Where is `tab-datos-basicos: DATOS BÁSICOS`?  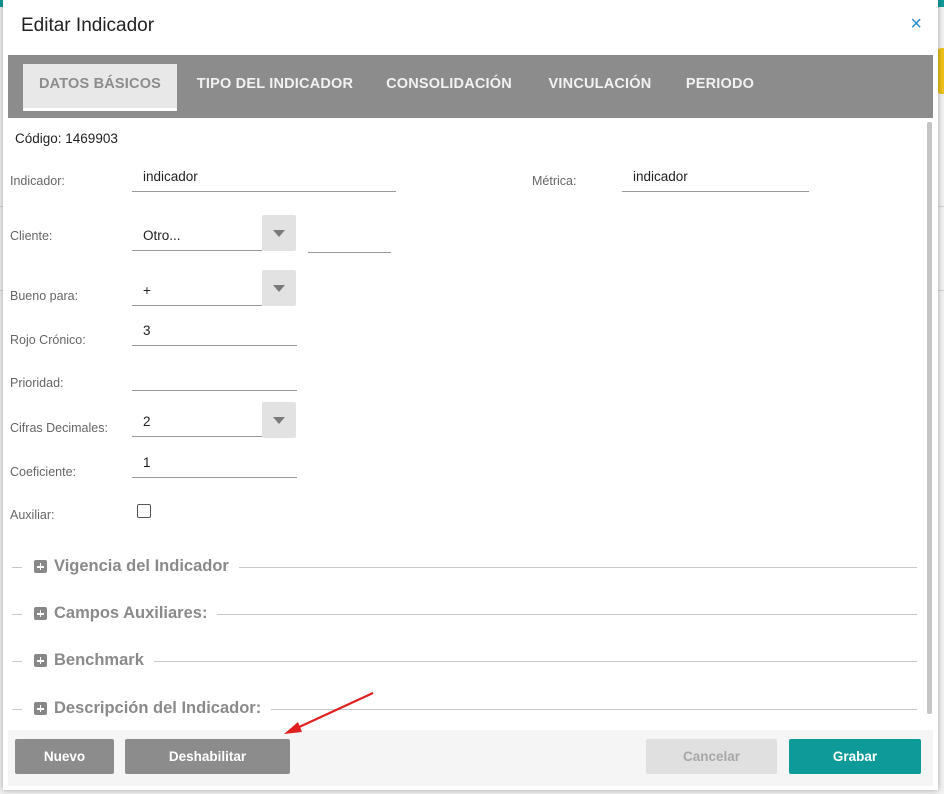 tab-datos-basicos: DATOS BÁSICOS is located at coordinates (100, 87).